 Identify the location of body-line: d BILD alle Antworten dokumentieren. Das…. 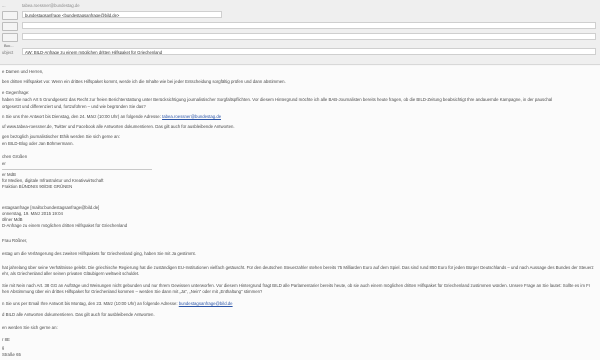
(78, 314).